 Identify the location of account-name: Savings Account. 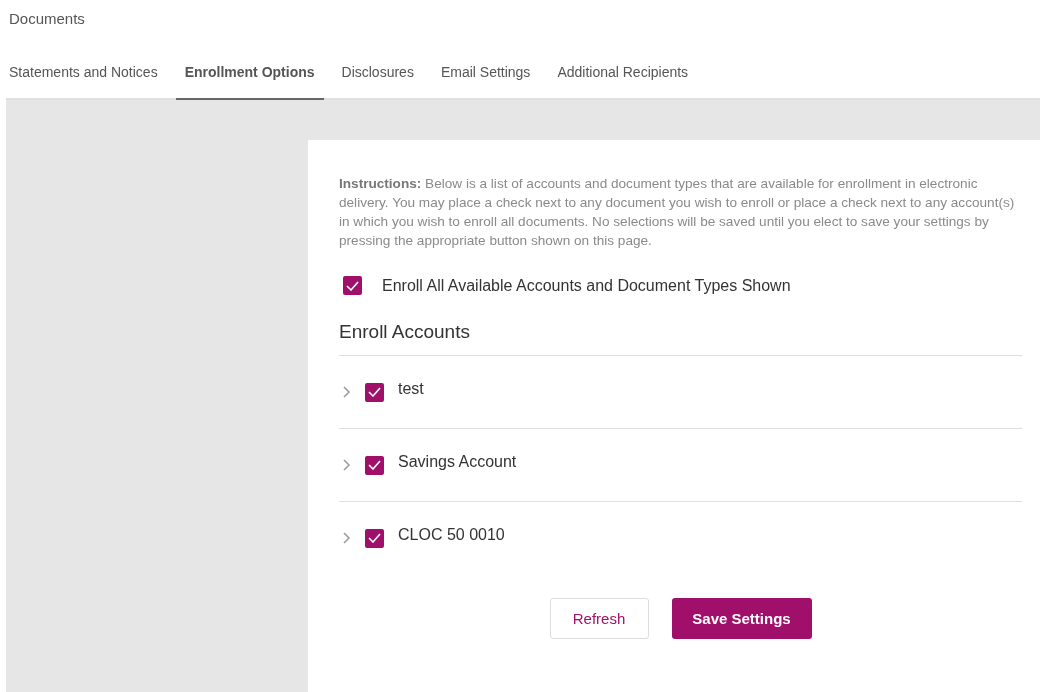
(457, 462).